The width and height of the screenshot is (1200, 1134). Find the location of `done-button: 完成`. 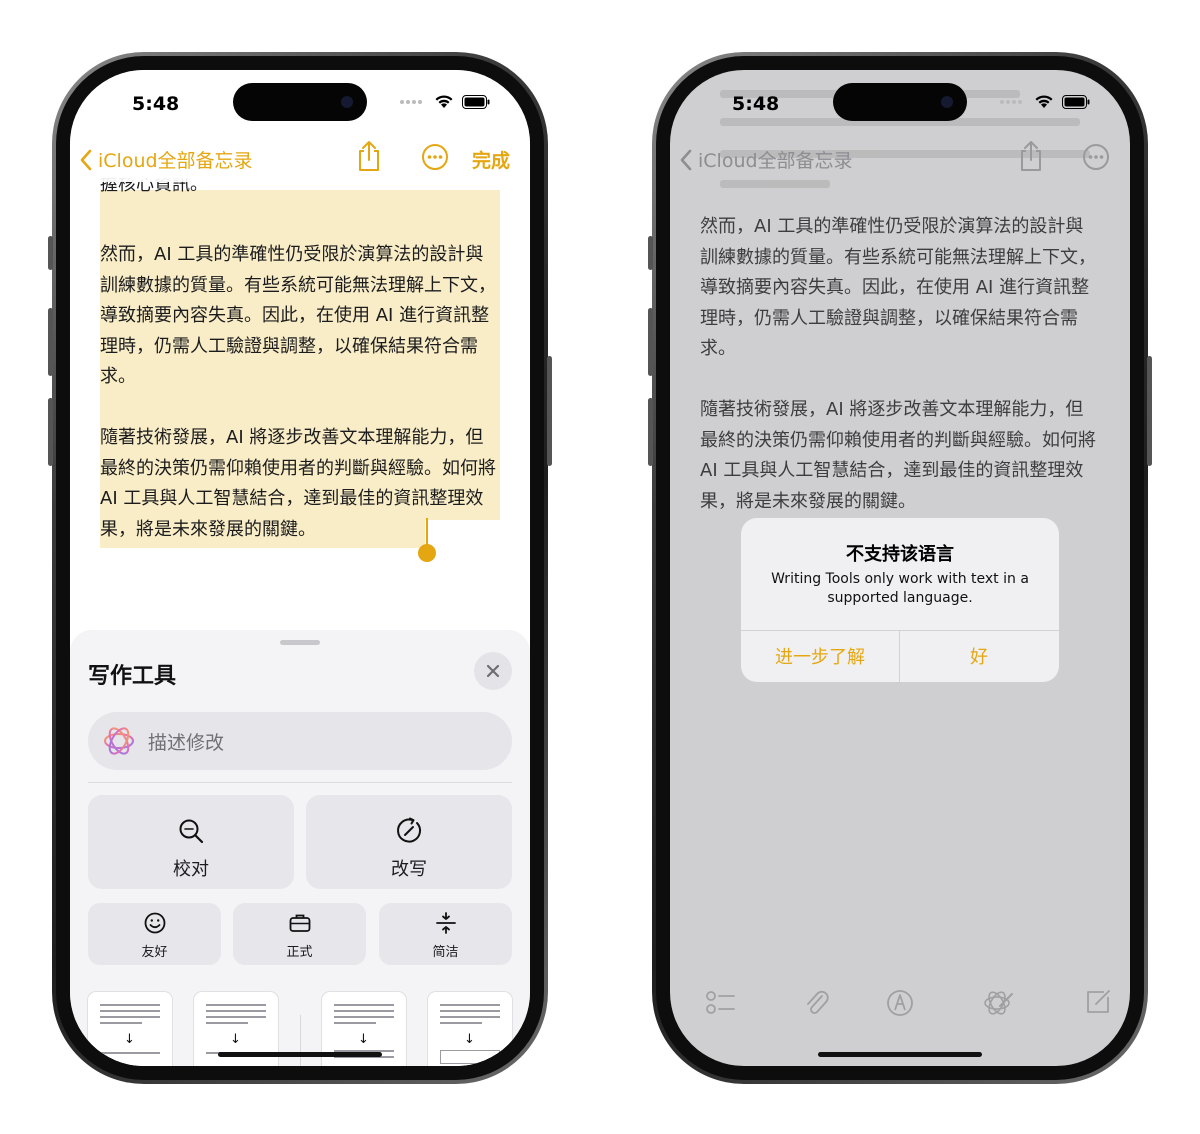

done-button: 完成 is located at coordinates (491, 159).